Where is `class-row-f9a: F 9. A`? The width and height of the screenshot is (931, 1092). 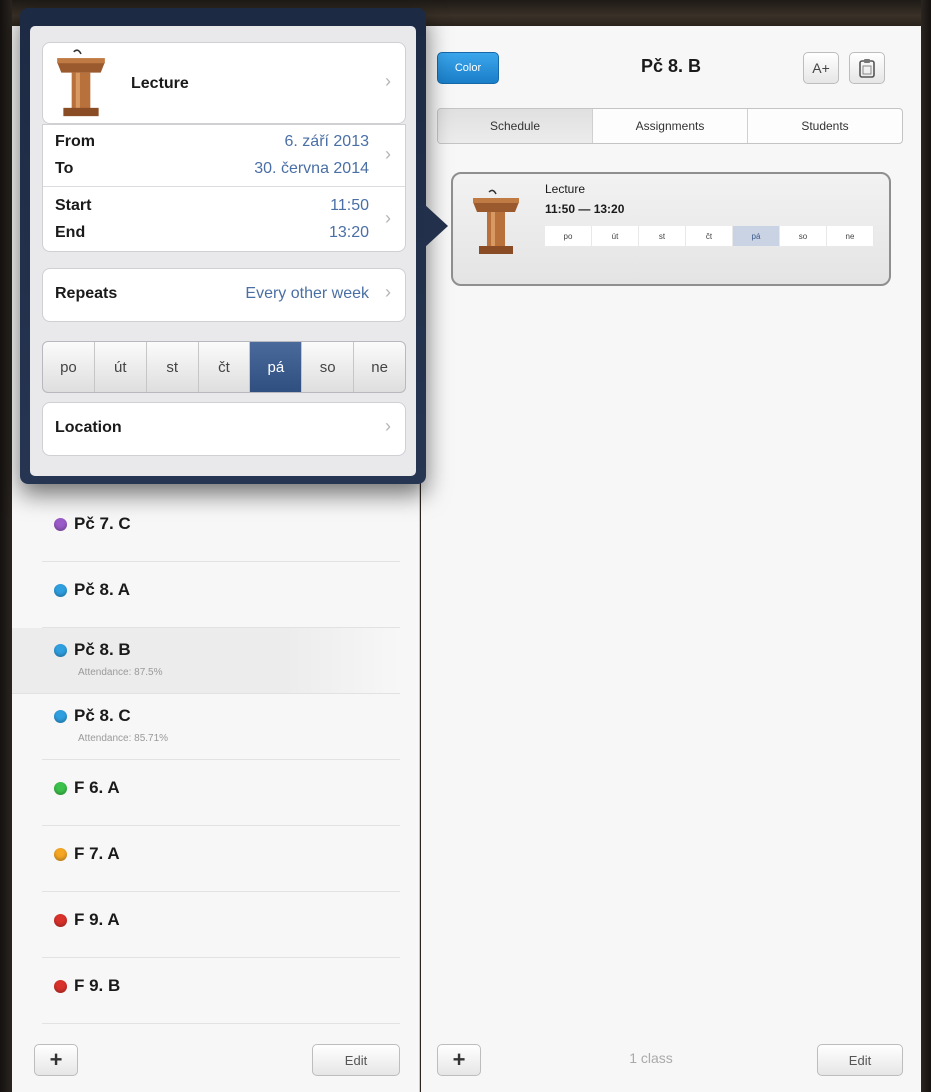
class-row-f9a: F 9. A is located at coordinates (221, 925).